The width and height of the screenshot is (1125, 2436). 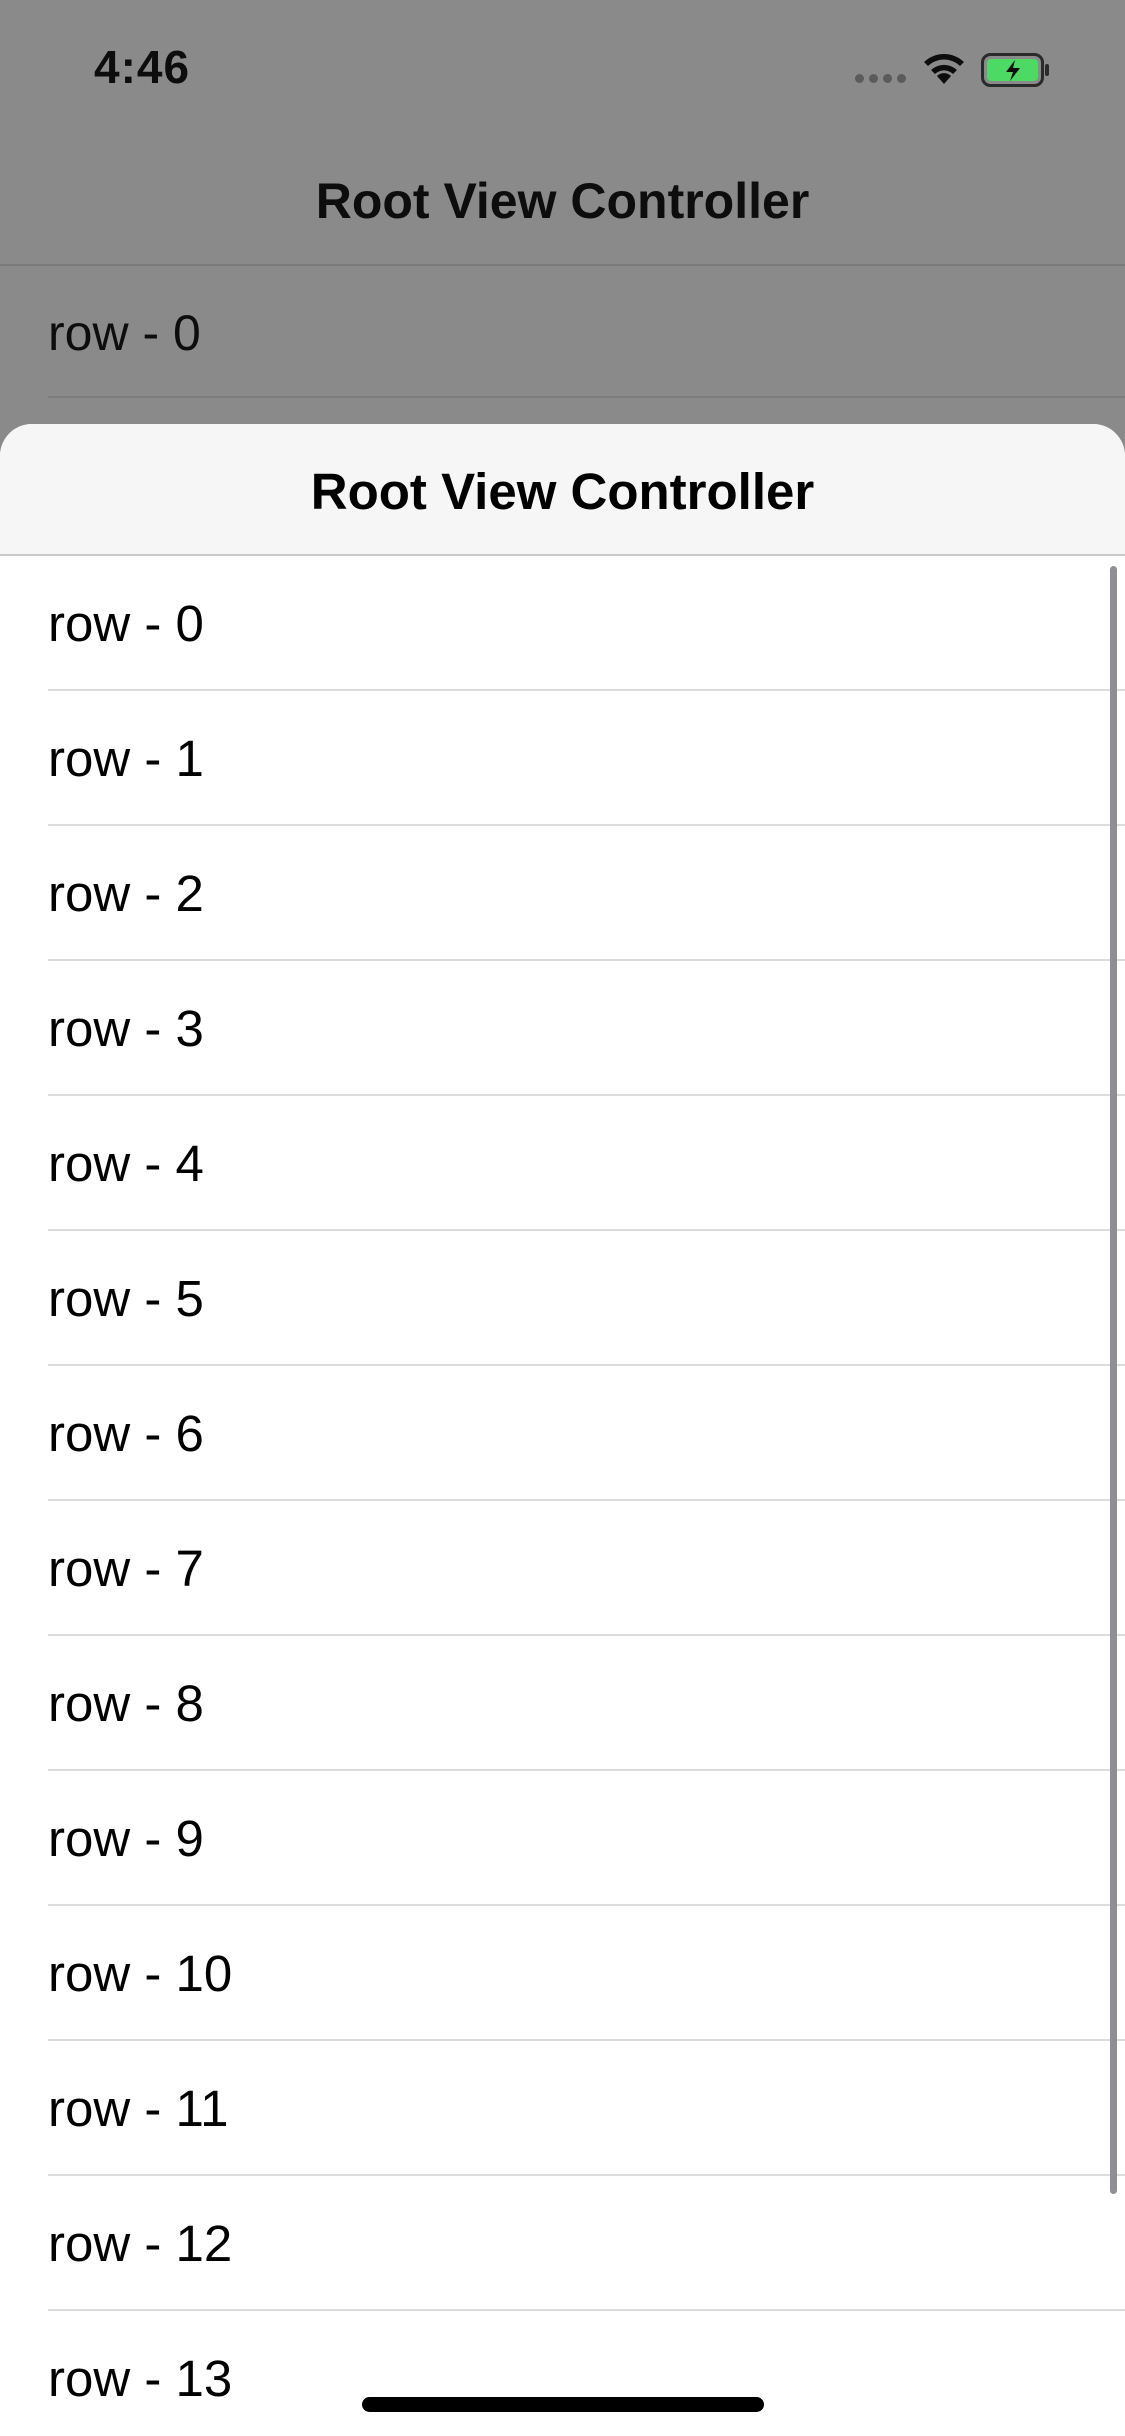 What do you see at coordinates (124, 333) in the screenshot?
I see `background-list-item-label: row - 0` at bounding box center [124, 333].